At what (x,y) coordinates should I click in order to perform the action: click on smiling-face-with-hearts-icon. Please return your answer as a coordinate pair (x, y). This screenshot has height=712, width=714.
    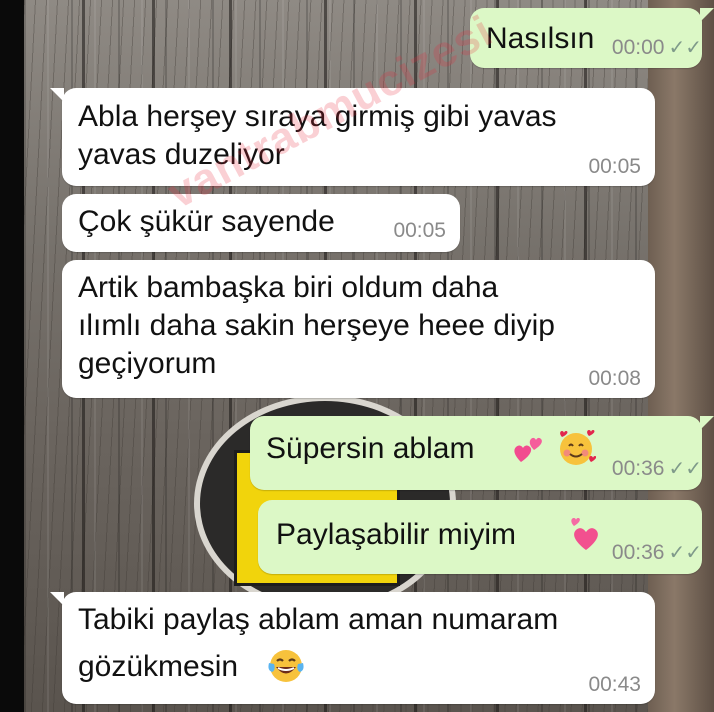
    Looking at the image, I should click on (576, 448).